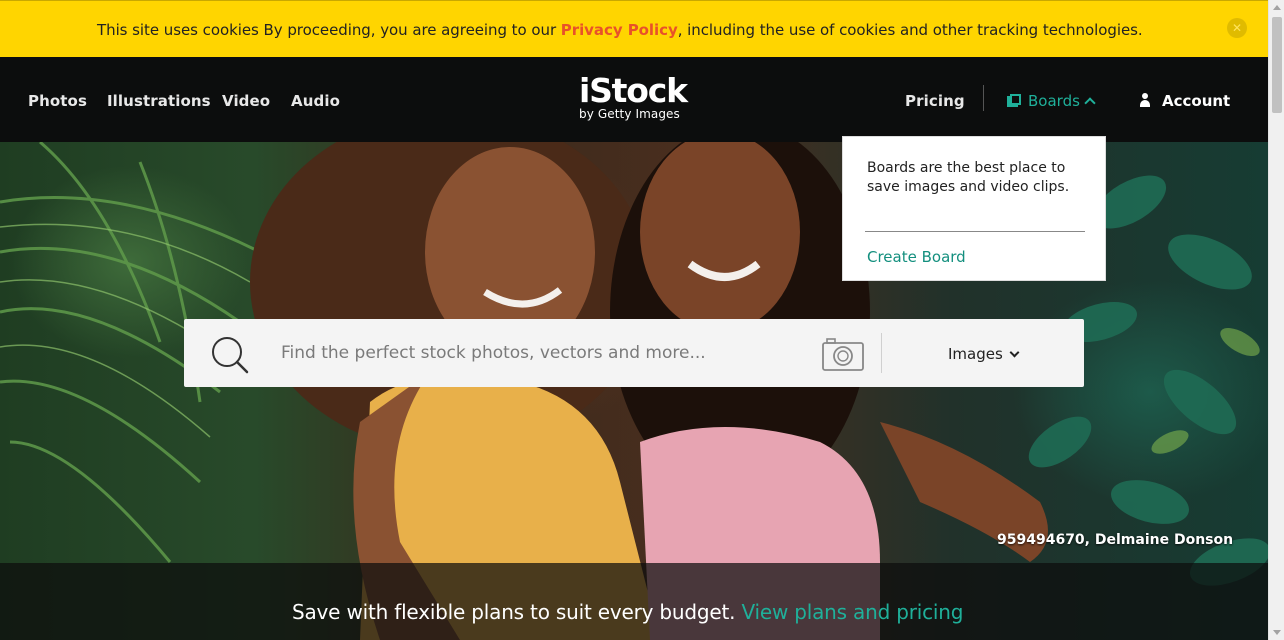 Image resolution: width=1284 pixels, height=640 pixels. I want to click on scroll-up-arrow-icon, so click(1277, 7).